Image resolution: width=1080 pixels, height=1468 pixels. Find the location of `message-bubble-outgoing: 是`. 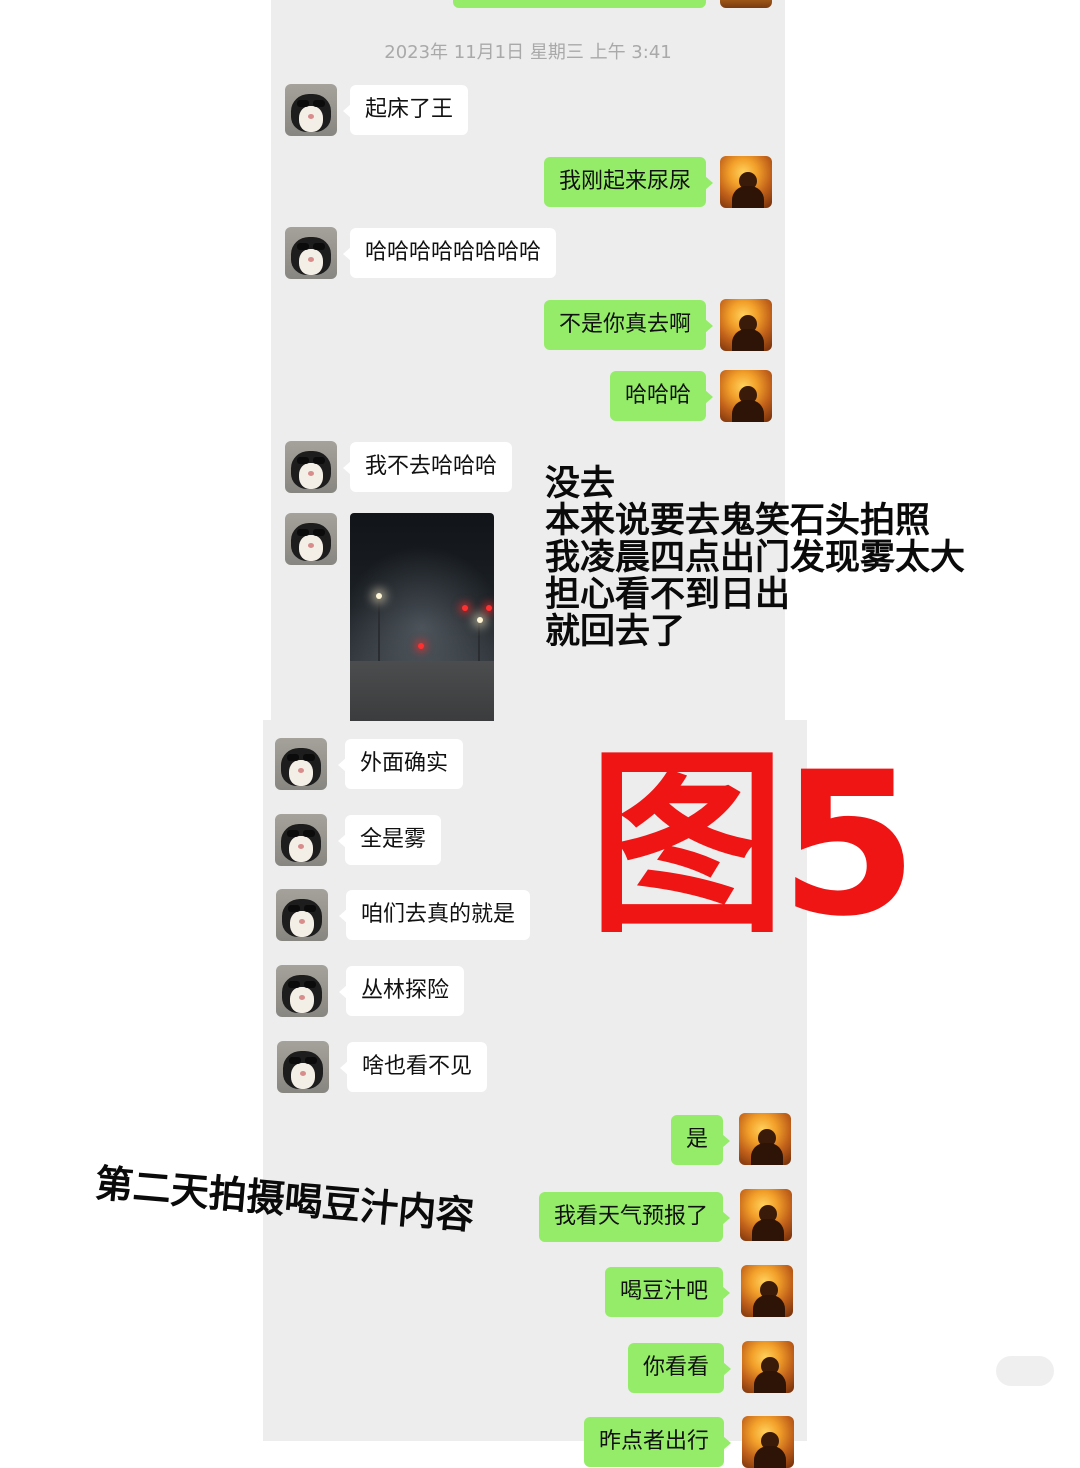

message-bubble-outgoing: 是 is located at coordinates (700, 1140).